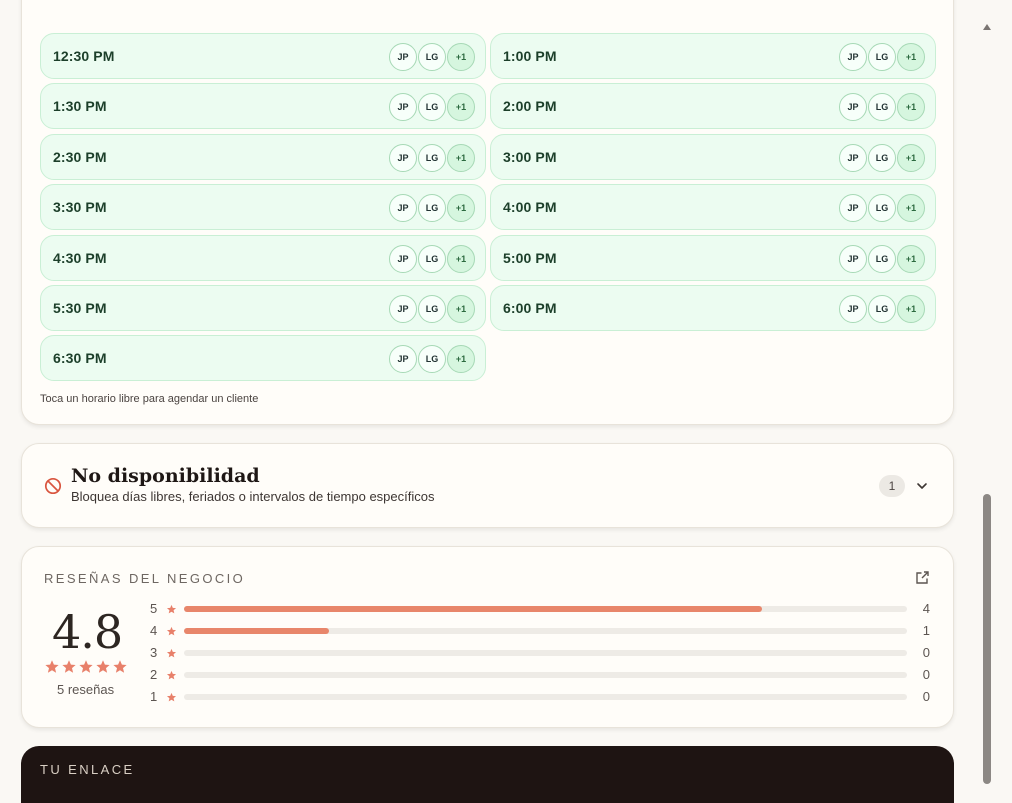 The image size is (1012, 803). Describe the element at coordinates (713, 207) in the screenshot. I see `time-slot: 4:00 PM JP LG +1` at that location.